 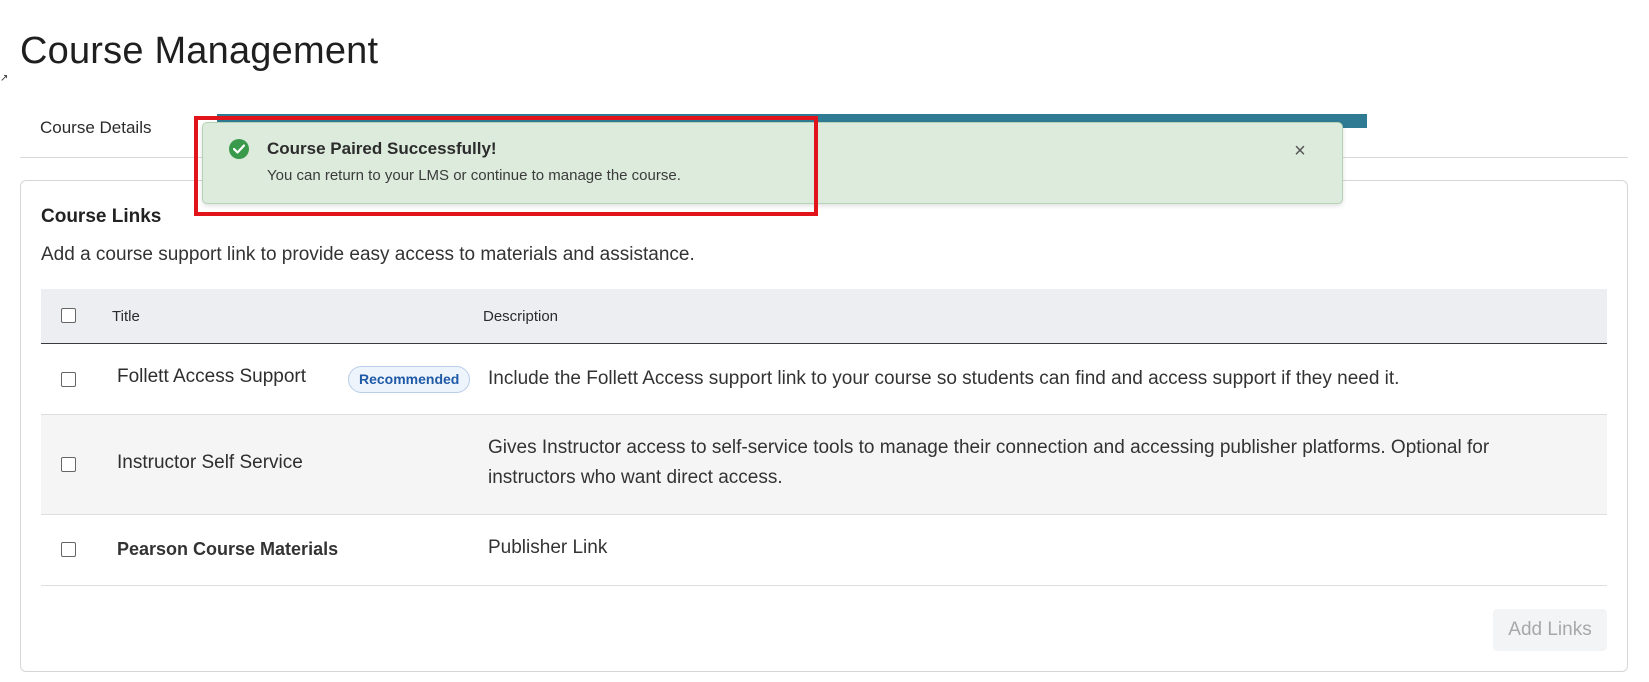 What do you see at coordinates (68, 315) in the screenshot?
I see `select-all-checkbox` at bounding box center [68, 315].